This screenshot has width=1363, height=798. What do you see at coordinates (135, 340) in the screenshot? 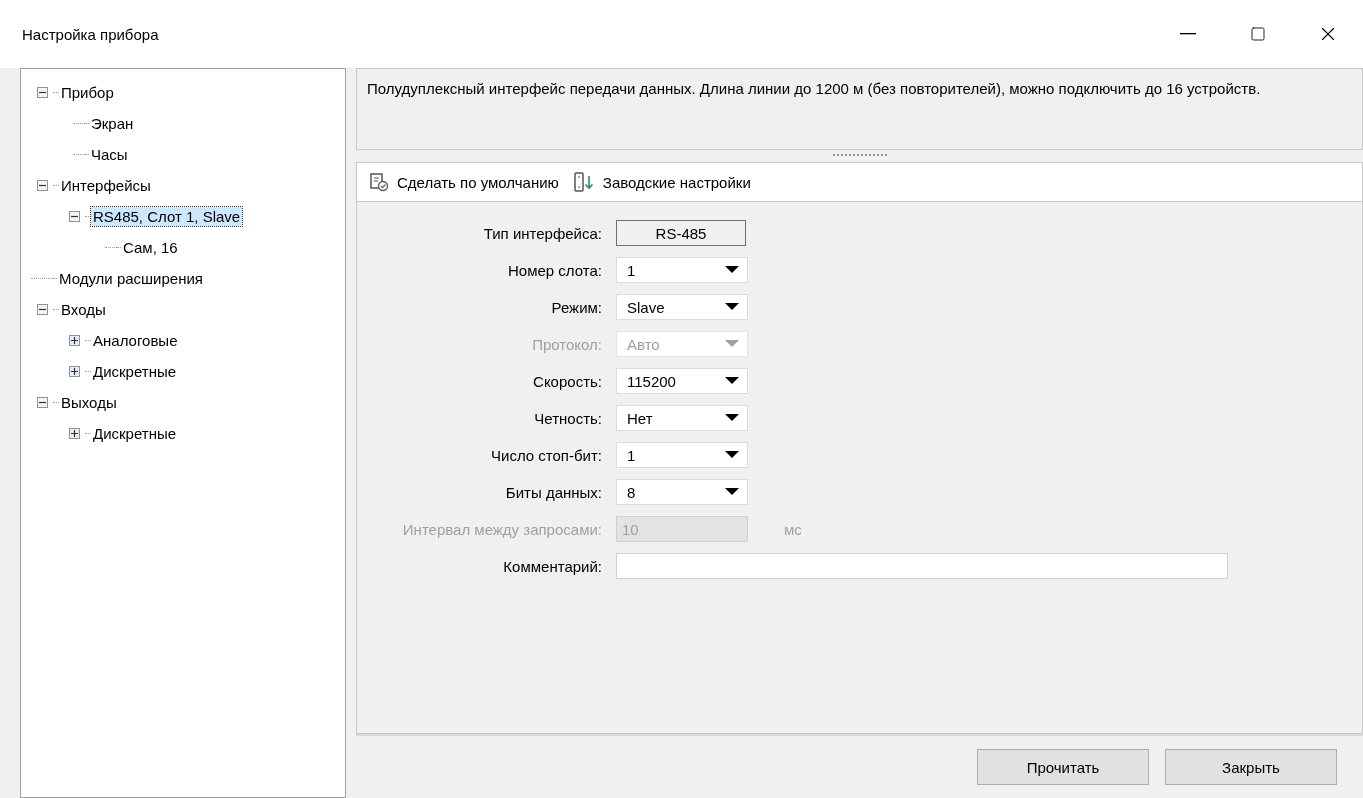
I see `tree-item: Аналоговые` at bounding box center [135, 340].